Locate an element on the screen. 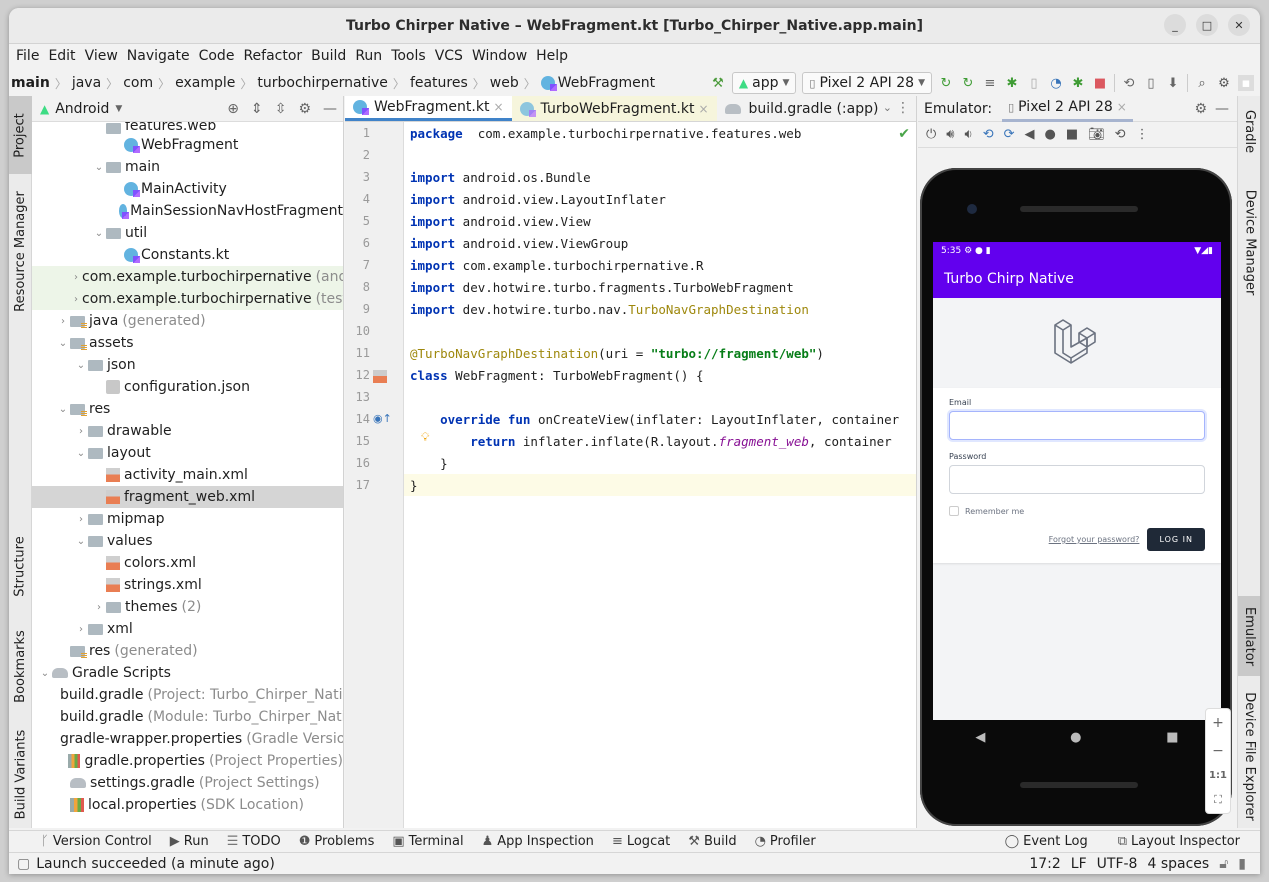 The image size is (1269, 882). tool-problems: ❶ Problems is located at coordinates (337, 841).